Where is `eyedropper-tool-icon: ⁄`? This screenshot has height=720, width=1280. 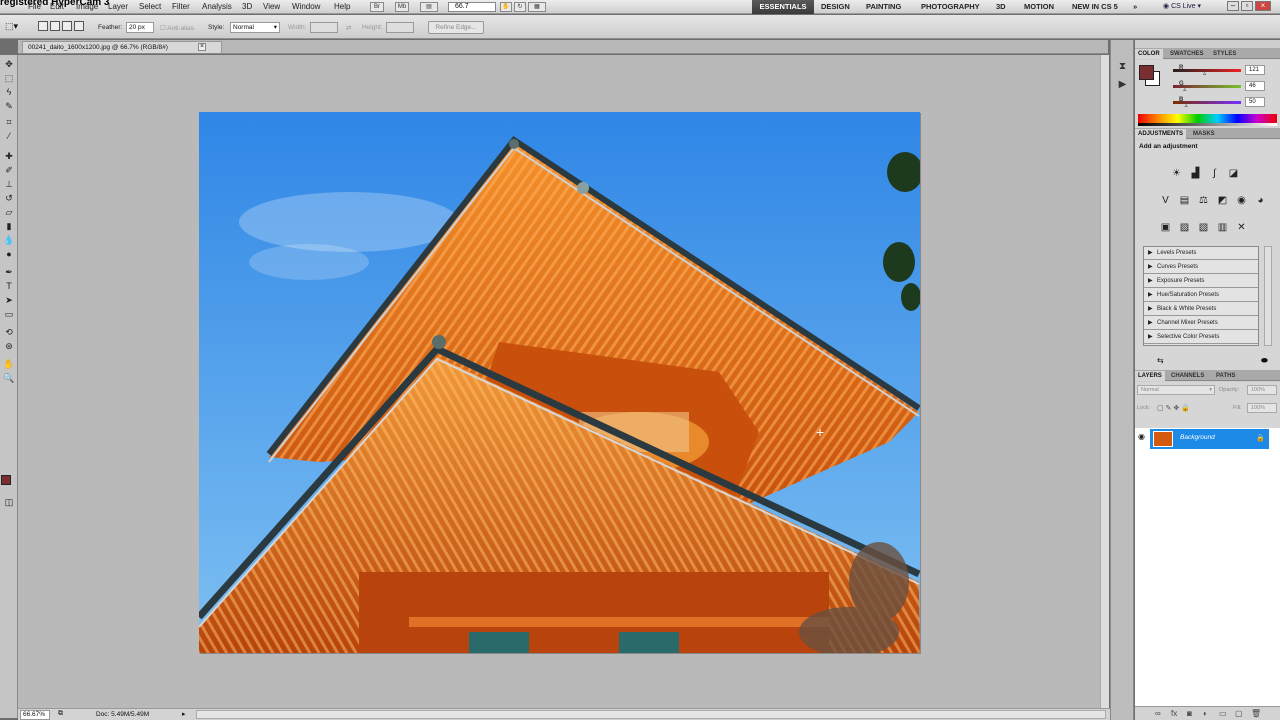
eyedropper-tool-icon: ⁄ is located at coordinates (9, 136).